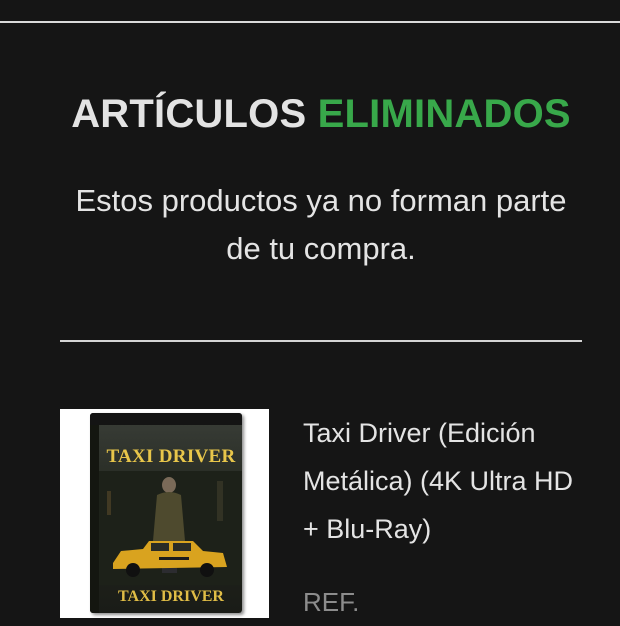 The width and height of the screenshot is (620, 626). I want to click on top-divider, so click(310, 22).